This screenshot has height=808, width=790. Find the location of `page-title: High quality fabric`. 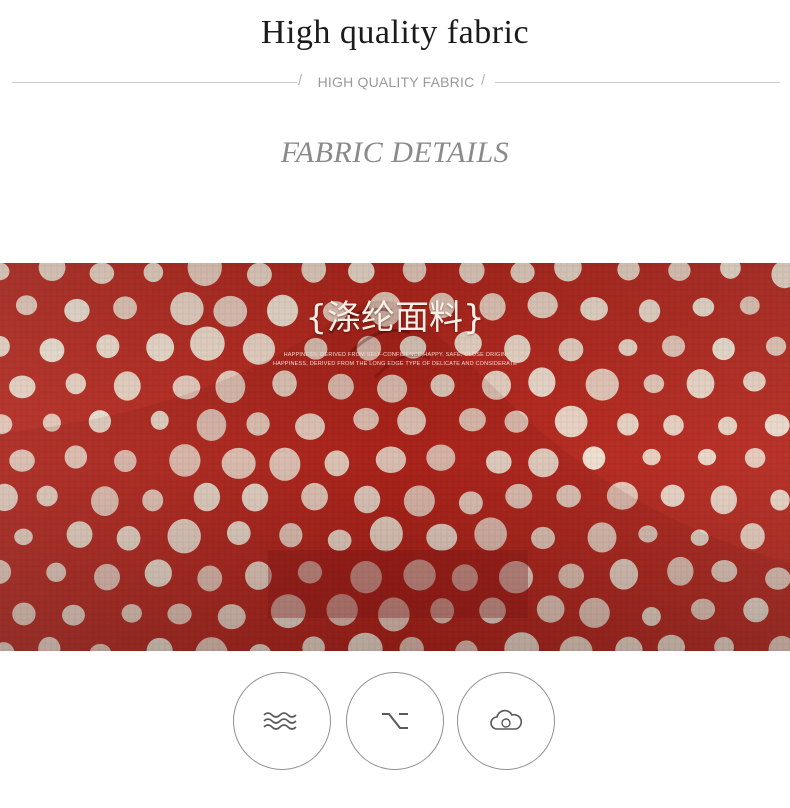

page-title: High quality fabric is located at coordinates (395, 32).